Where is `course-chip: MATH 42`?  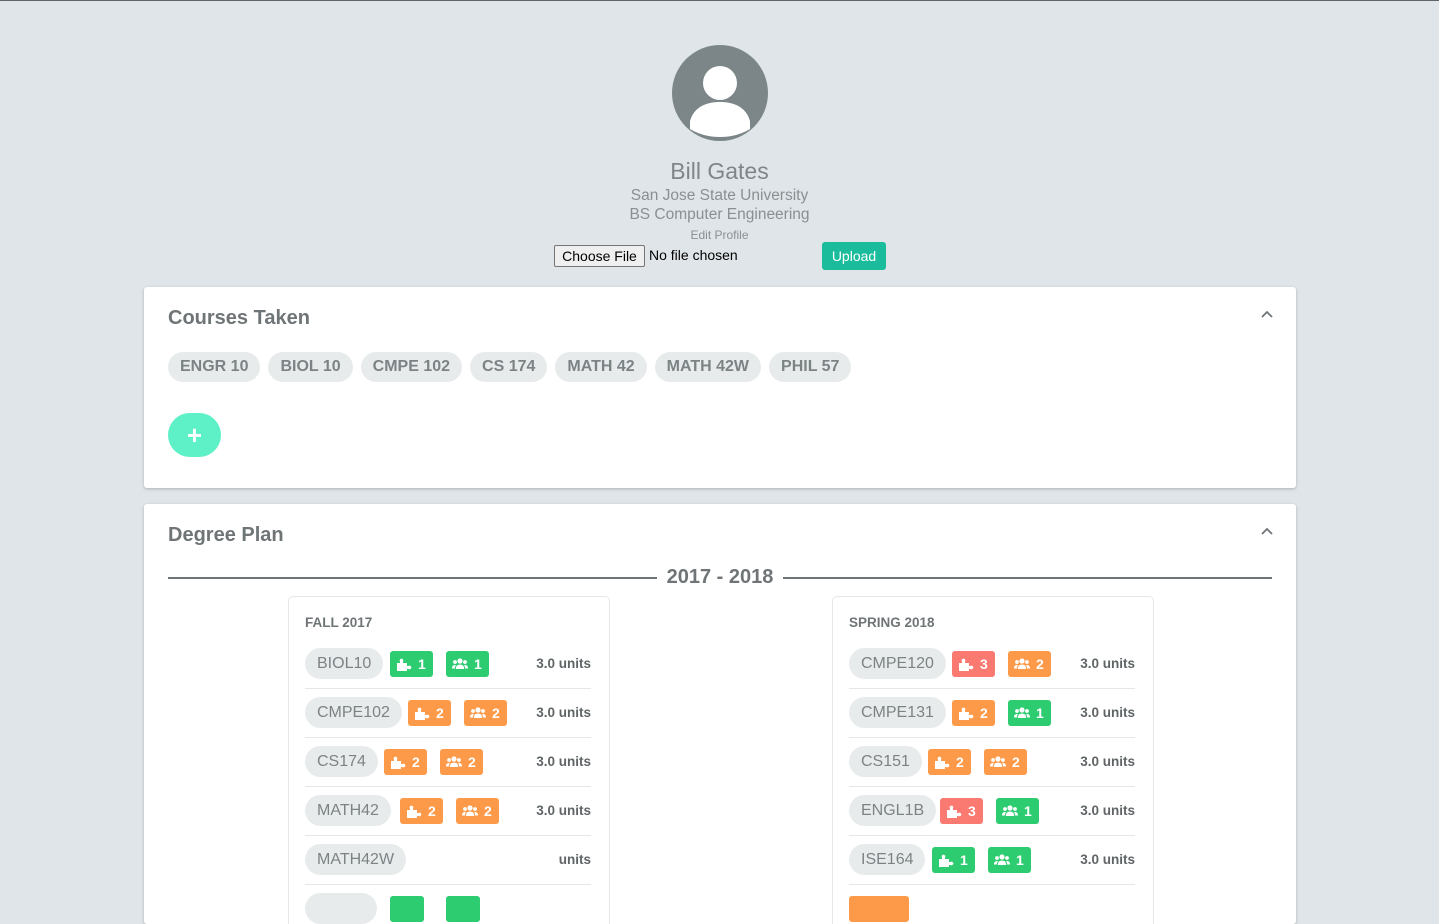 course-chip: MATH 42 is located at coordinates (601, 367).